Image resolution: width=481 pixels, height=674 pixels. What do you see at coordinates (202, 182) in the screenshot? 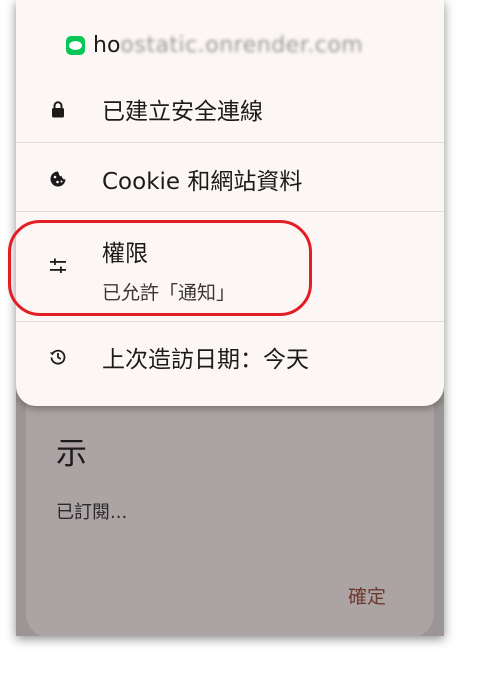
I see `cookies-site-data-label: Cookie 和網站資料` at bounding box center [202, 182].